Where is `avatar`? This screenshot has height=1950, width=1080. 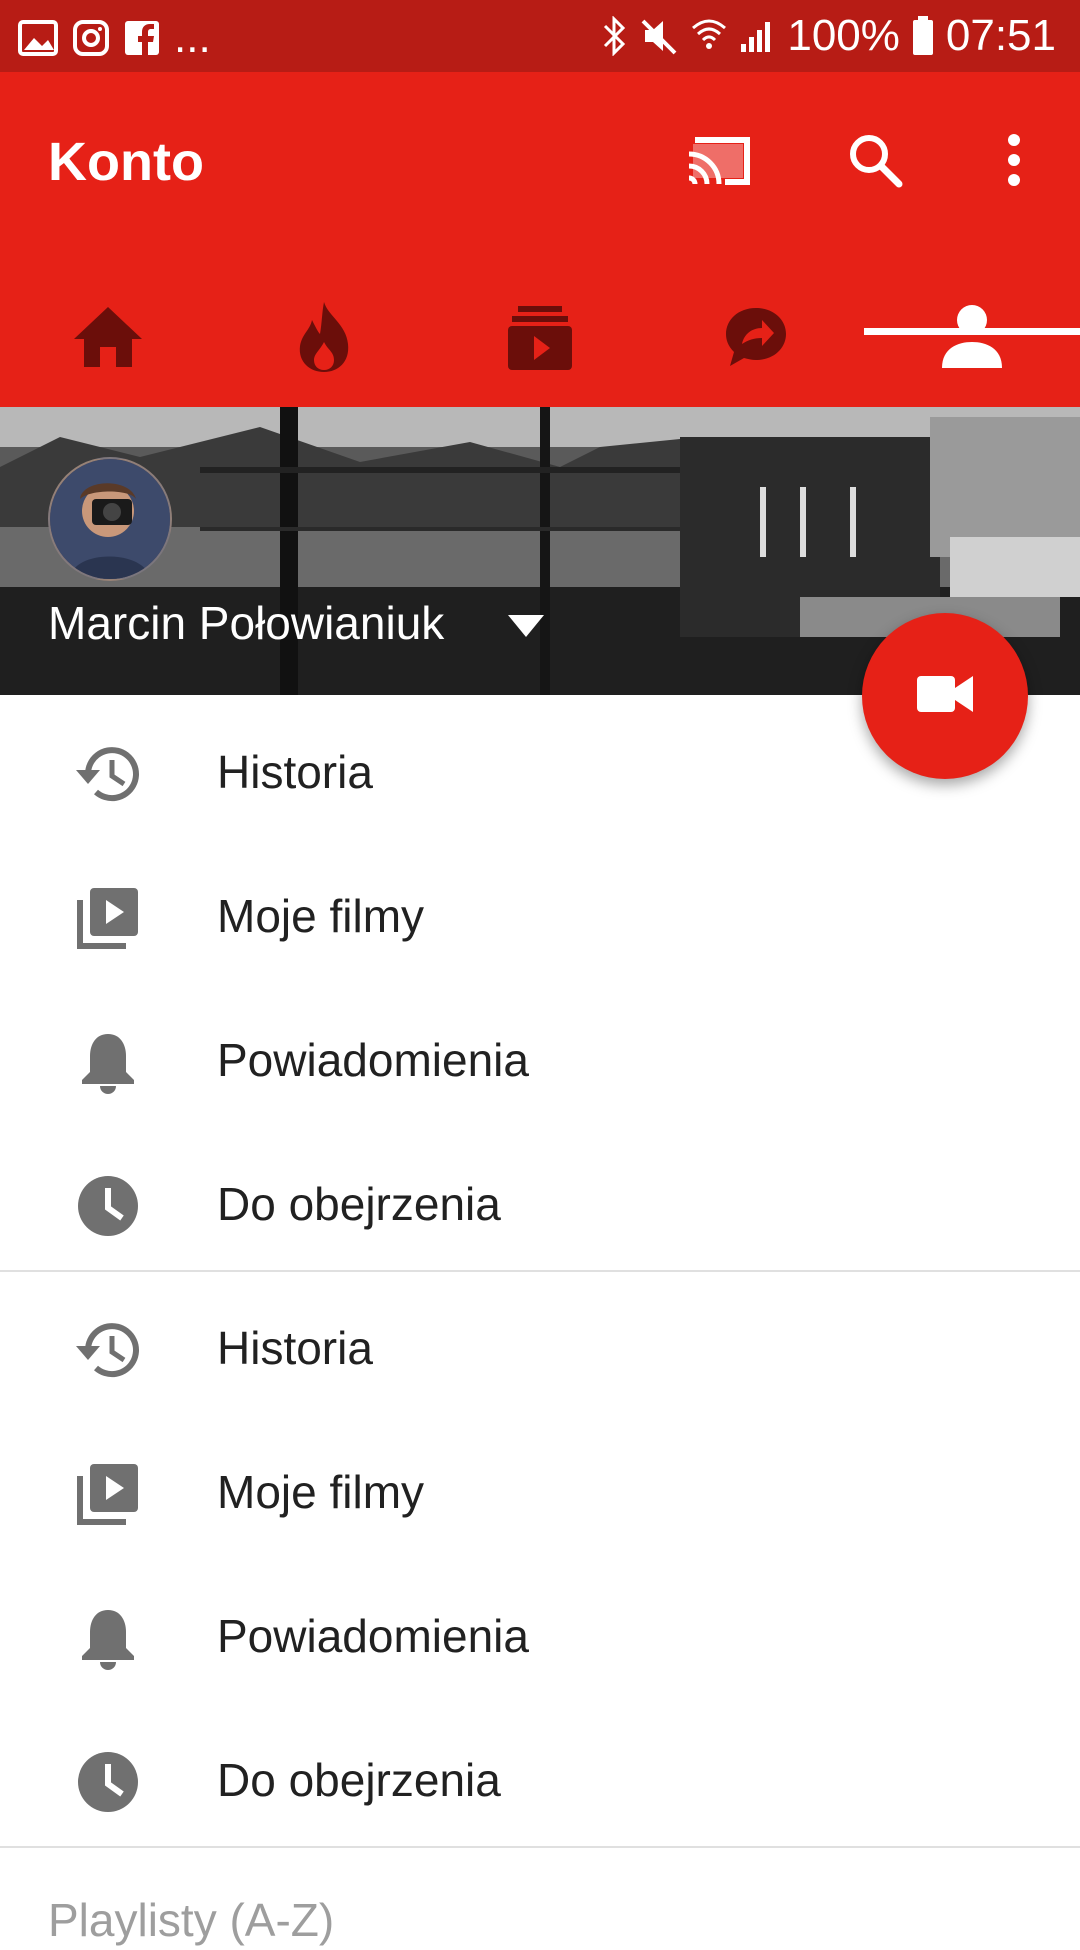 avatar is located at coordinates (110, 519).